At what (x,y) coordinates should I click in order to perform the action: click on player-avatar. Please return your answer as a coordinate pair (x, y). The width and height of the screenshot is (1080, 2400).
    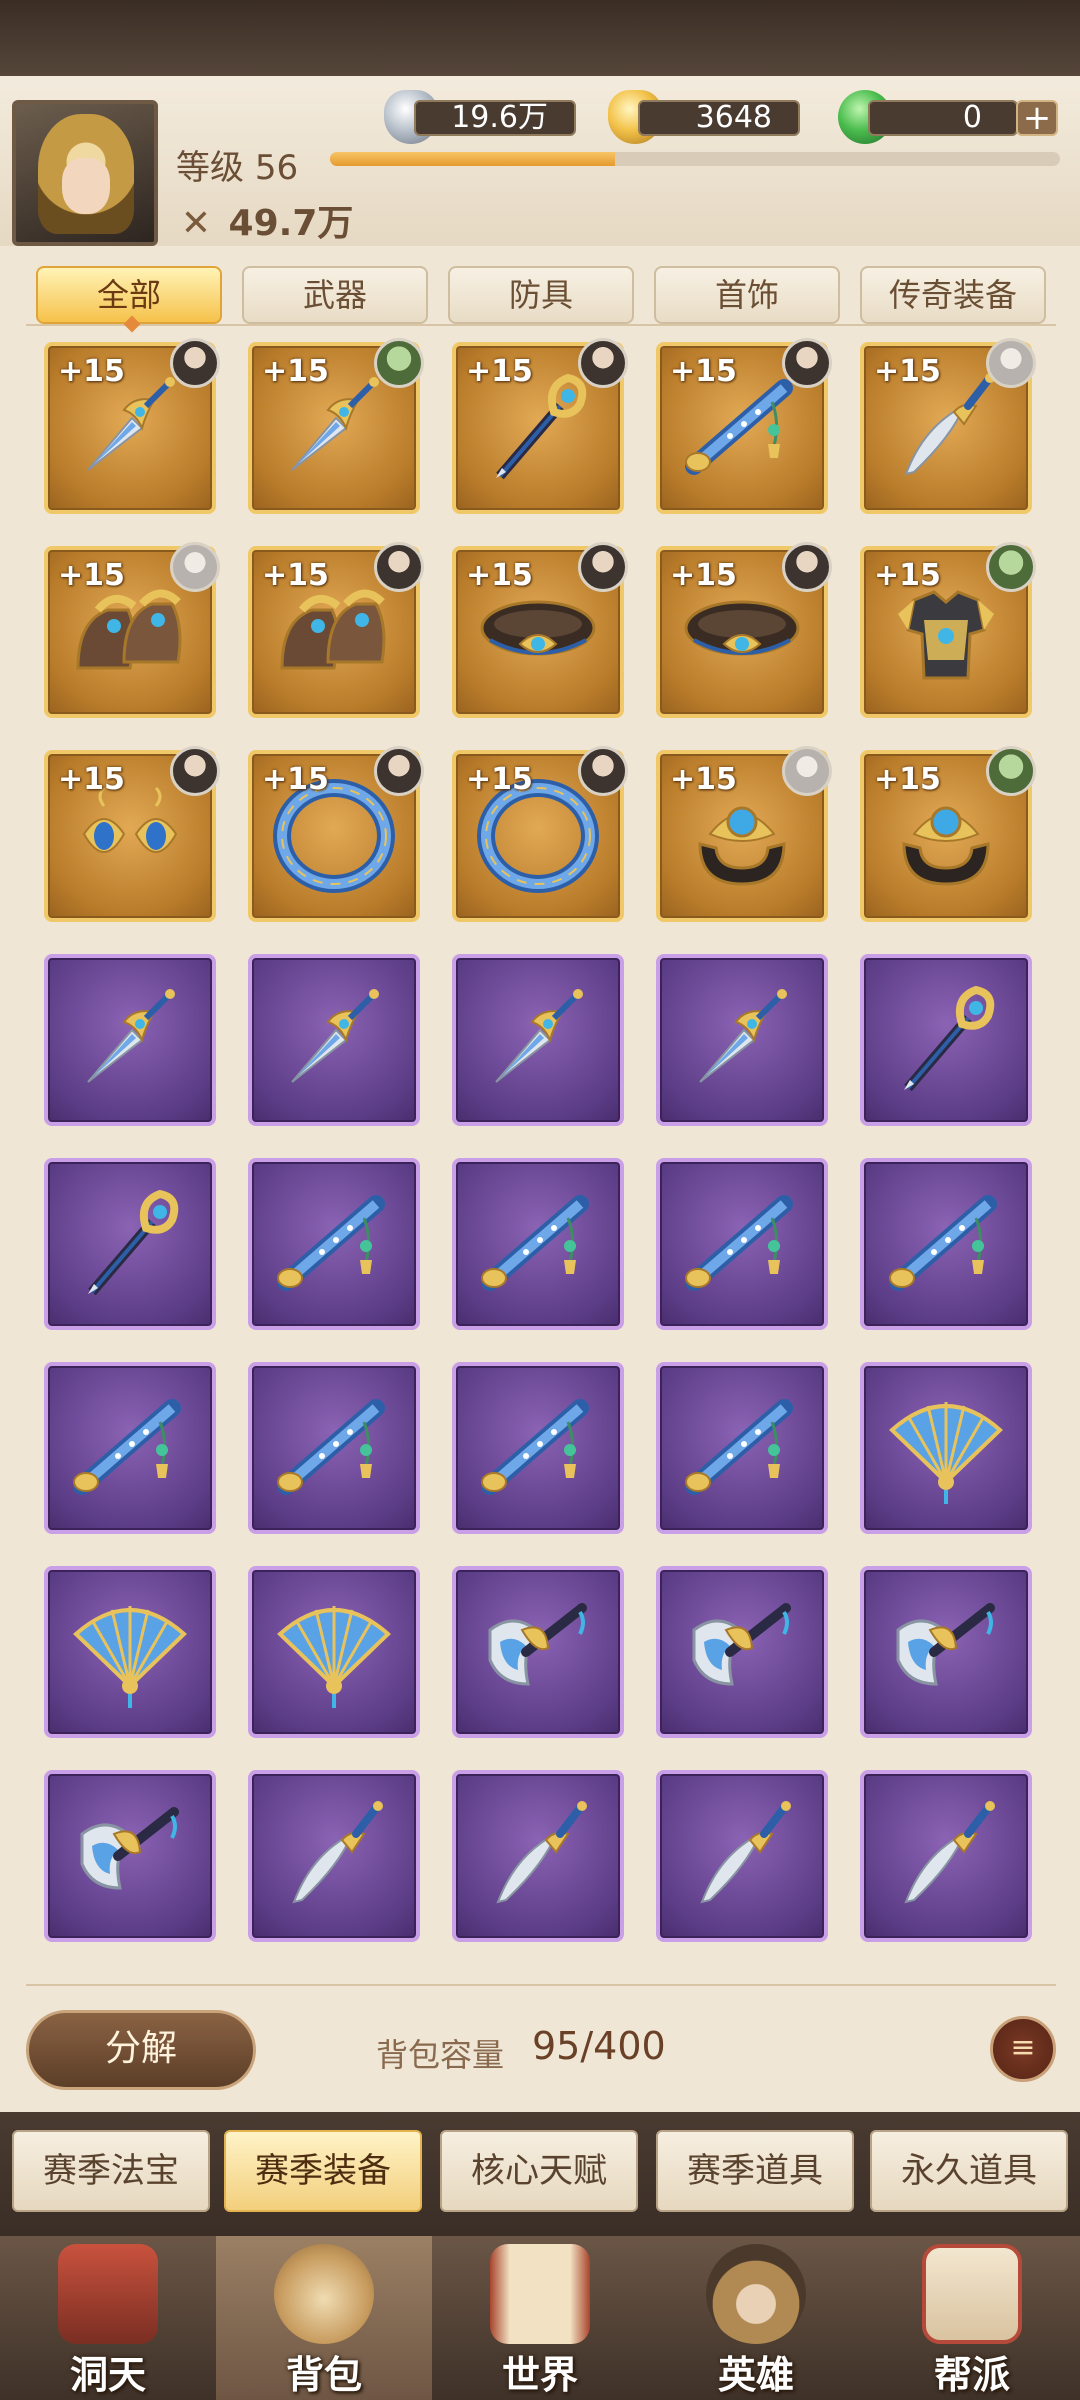
    Looking at the image, I should click on (85, 173).